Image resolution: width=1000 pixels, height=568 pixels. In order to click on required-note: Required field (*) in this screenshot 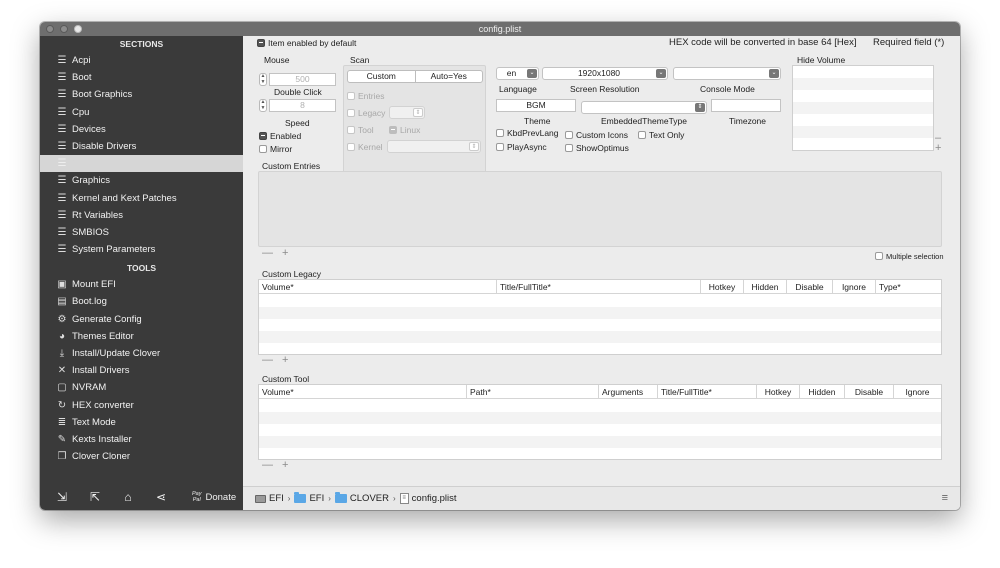, I will do `click(909, 42)`.